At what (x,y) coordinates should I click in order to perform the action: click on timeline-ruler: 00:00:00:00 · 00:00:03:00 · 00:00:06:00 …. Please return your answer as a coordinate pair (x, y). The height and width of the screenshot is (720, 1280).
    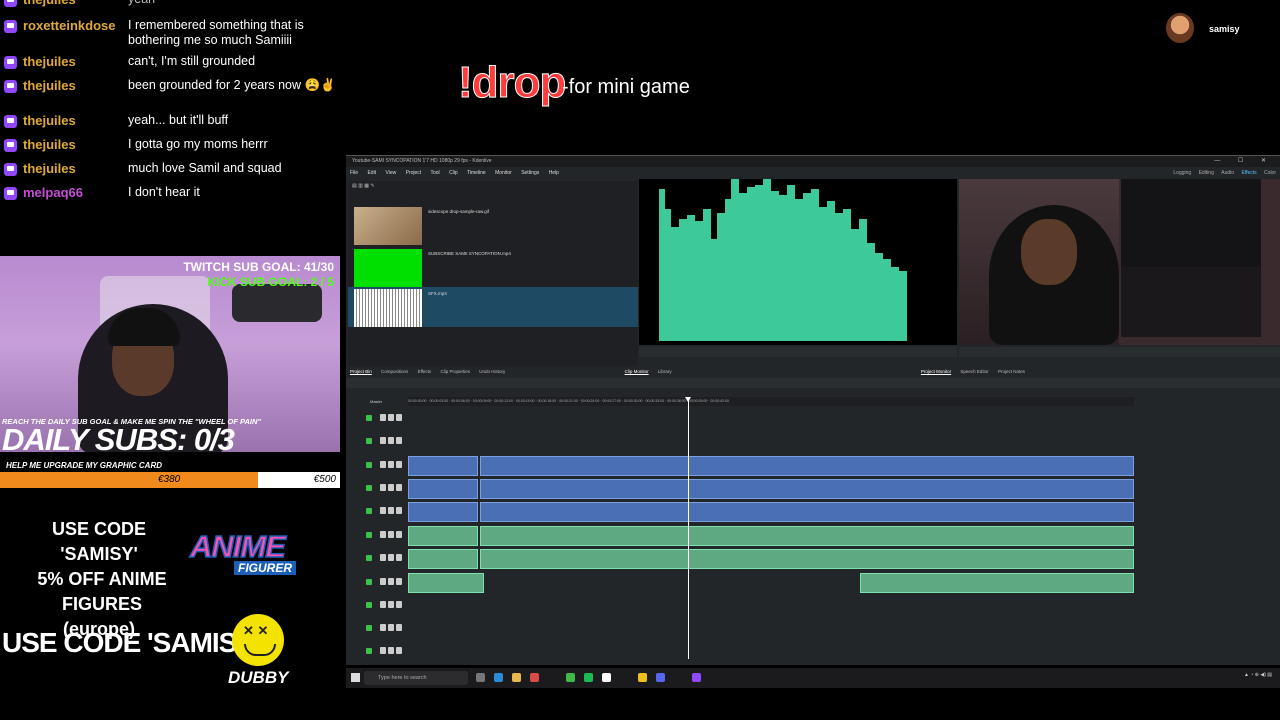
    Looking at the image, I should click on (771, 401).